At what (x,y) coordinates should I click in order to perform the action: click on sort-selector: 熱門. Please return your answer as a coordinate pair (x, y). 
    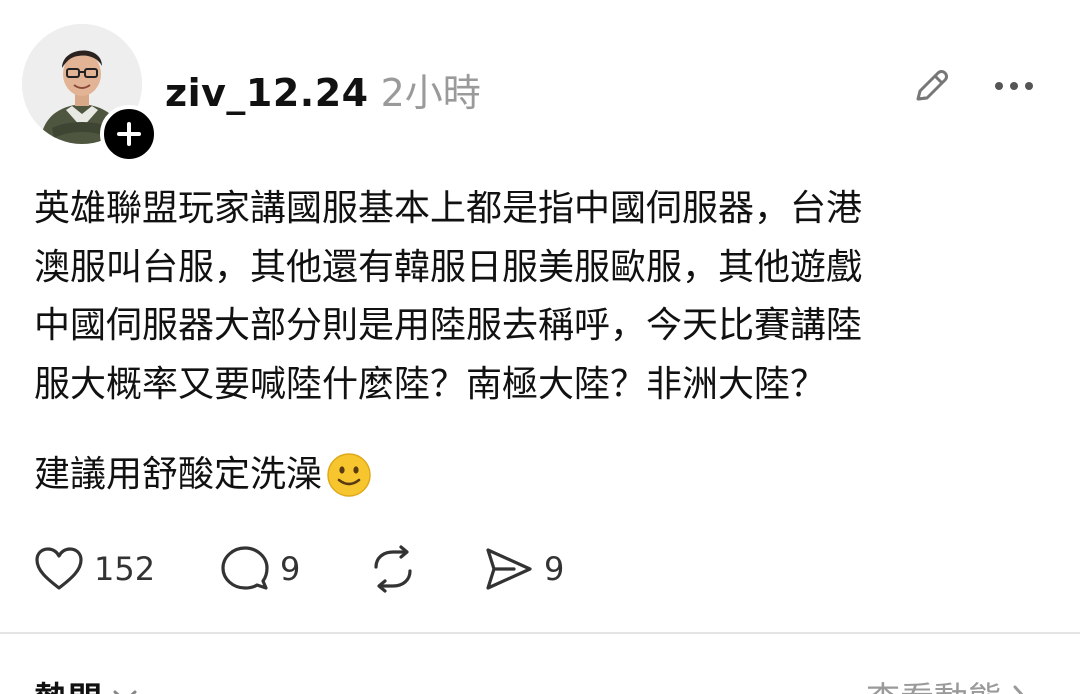
    Looking at the image, I should click on (86, 683).